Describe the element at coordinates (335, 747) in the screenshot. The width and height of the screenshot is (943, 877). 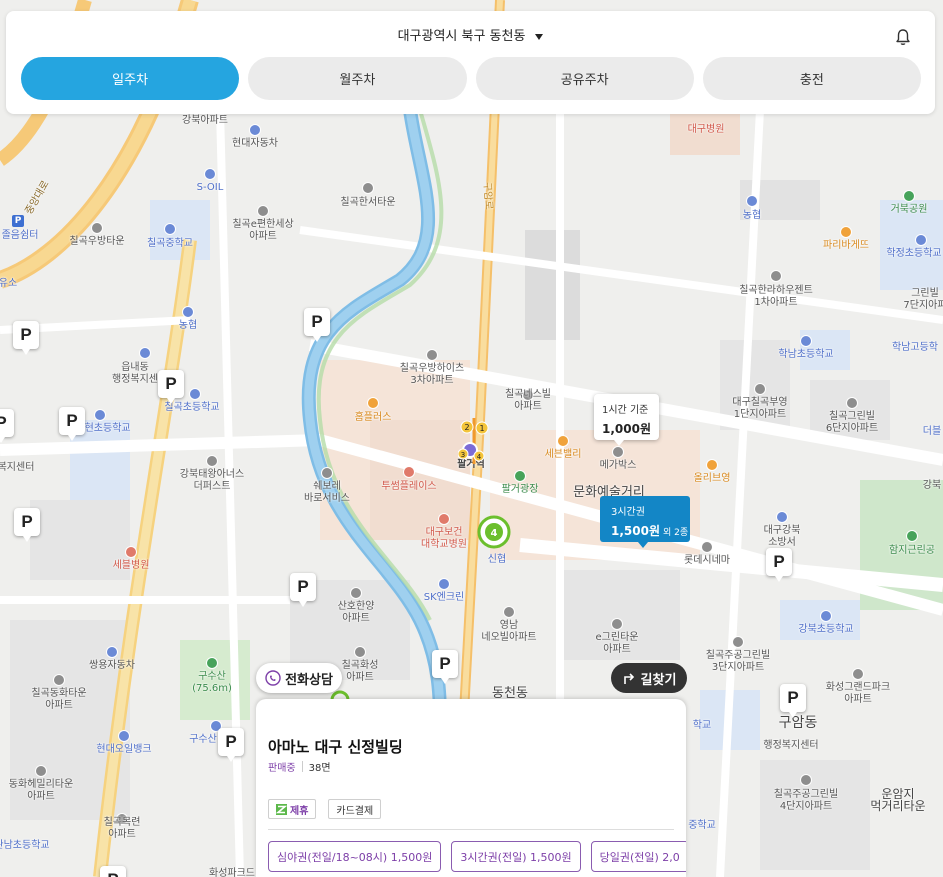
I see `parking-lot-name: 아마노 대구 신정빌딩` at that location.